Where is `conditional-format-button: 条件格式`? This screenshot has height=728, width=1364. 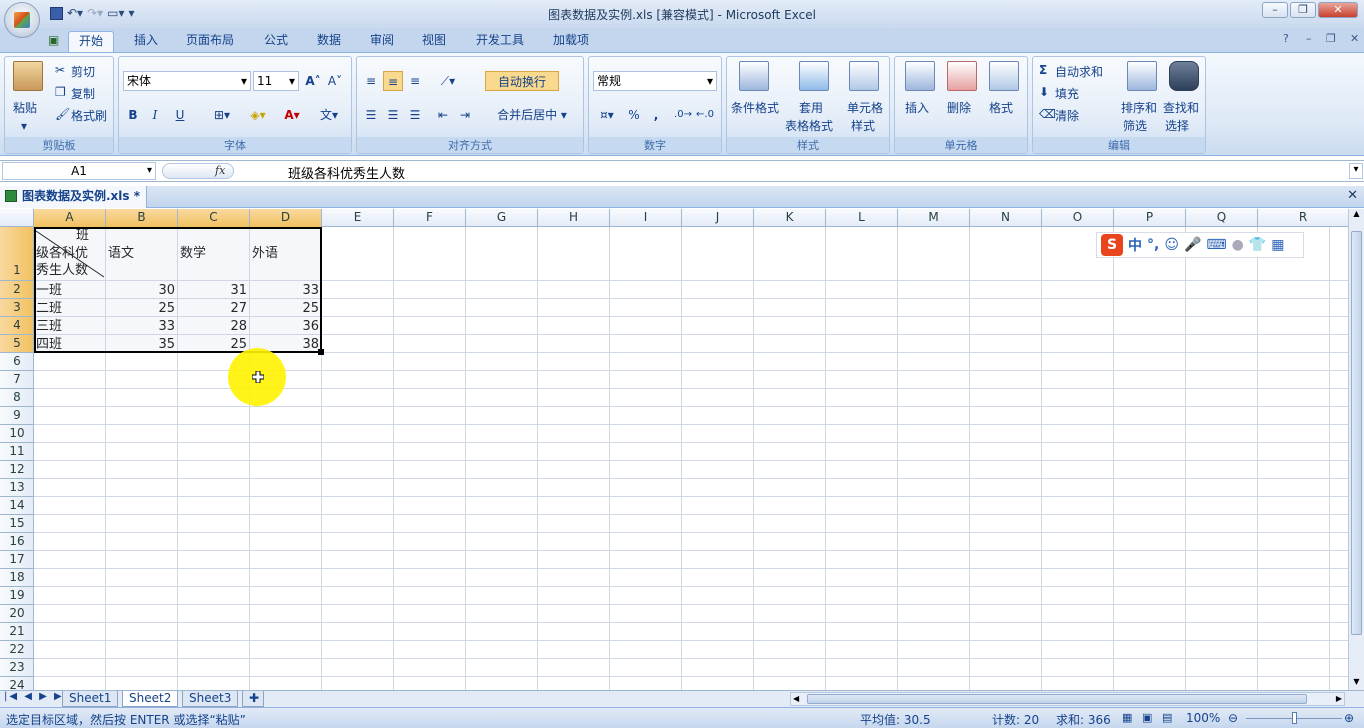
conditional-format-button: 条件格式 is located at coordinates (755, 107).